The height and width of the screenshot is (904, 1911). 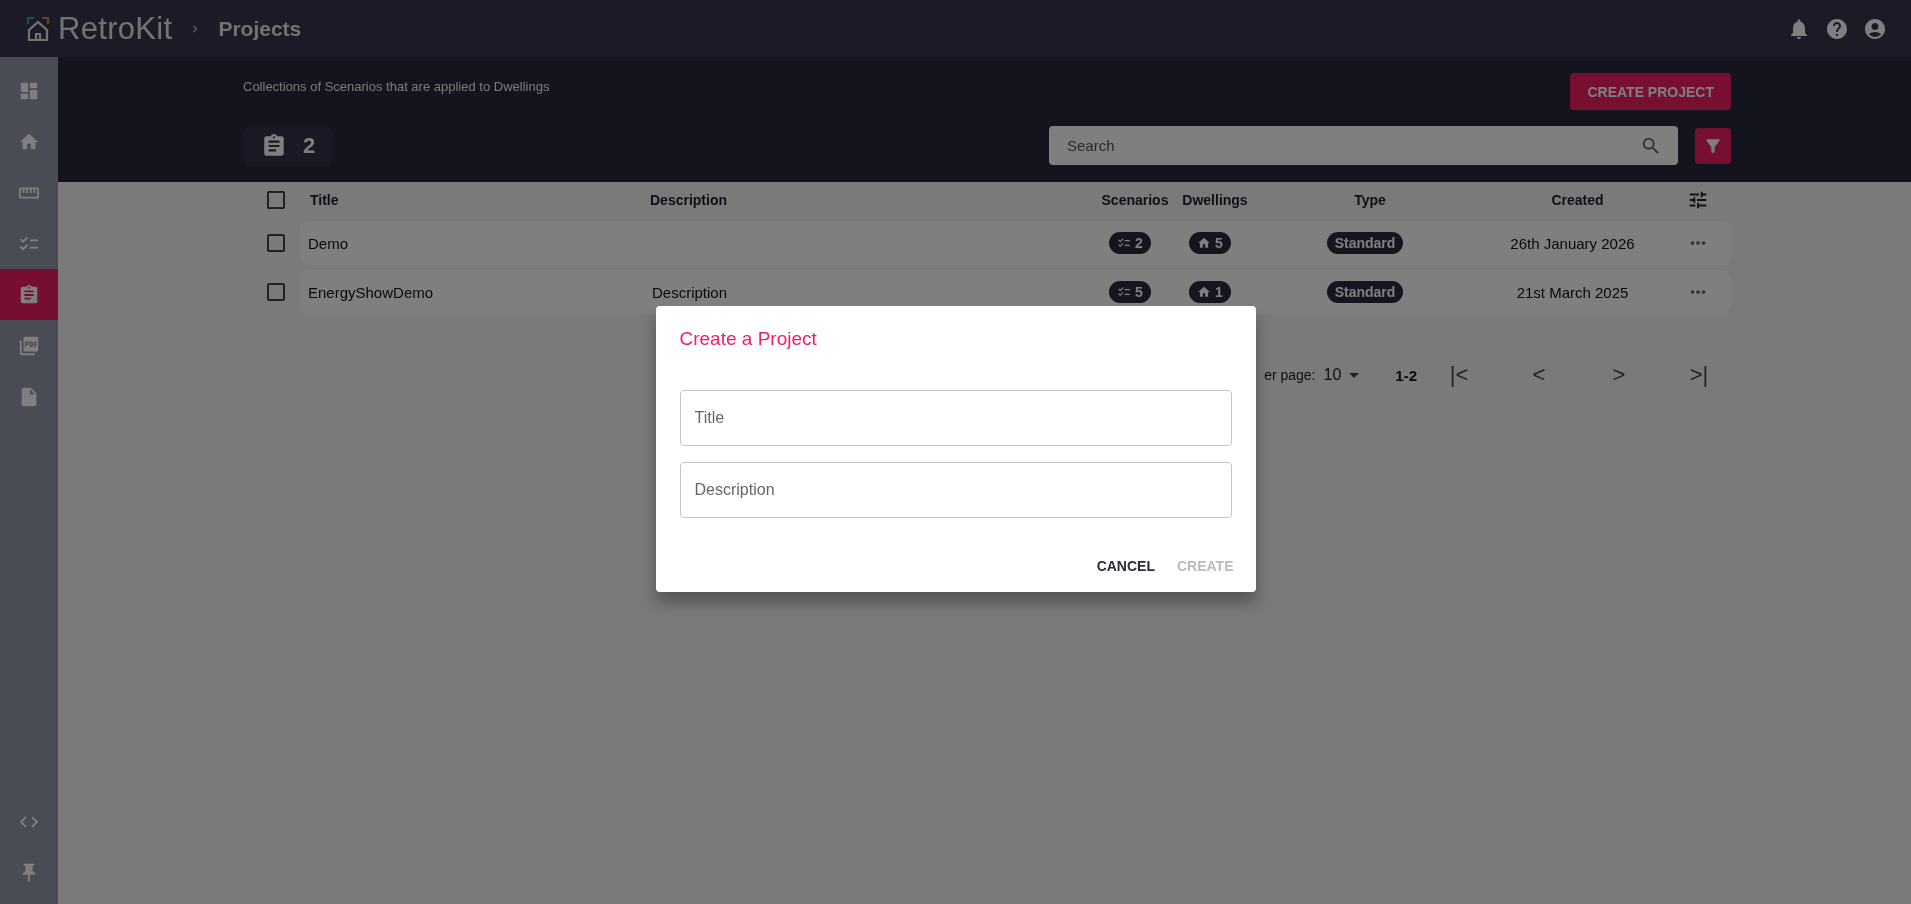 What do you see at coordinates (276, 200) in the screenshot?
I see `select-all-checkbox` at bounding box center [276, 200].